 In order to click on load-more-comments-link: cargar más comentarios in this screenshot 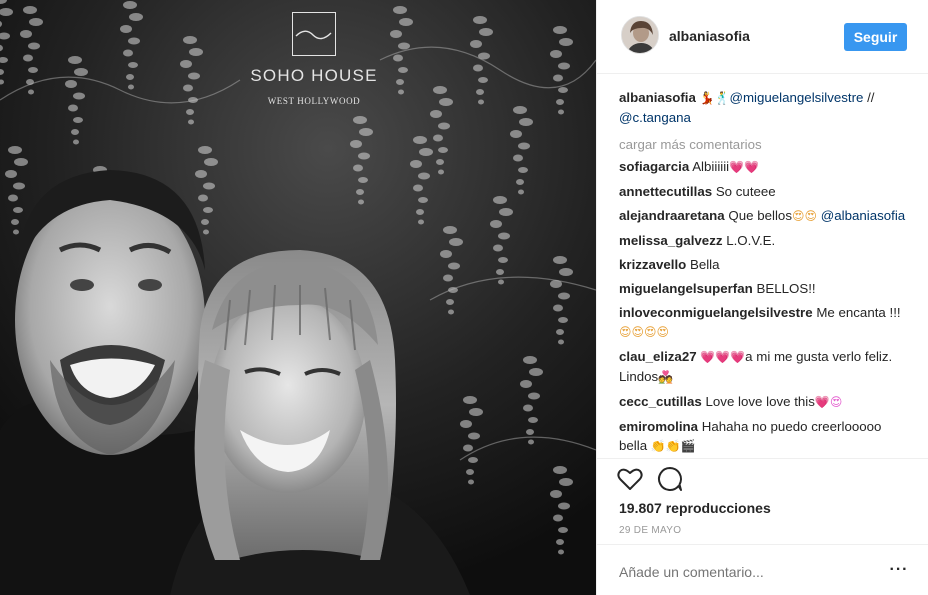, I will do `click(764, 144)`.